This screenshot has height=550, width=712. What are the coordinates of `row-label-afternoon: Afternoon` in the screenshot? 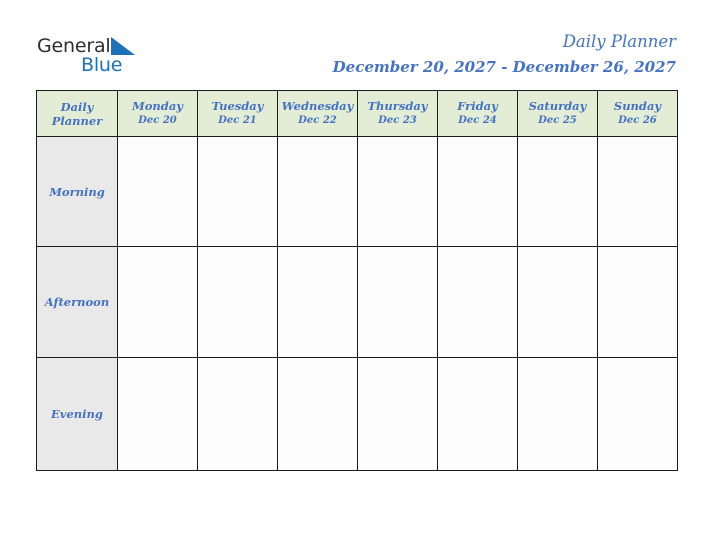 It's located at (77, 302).